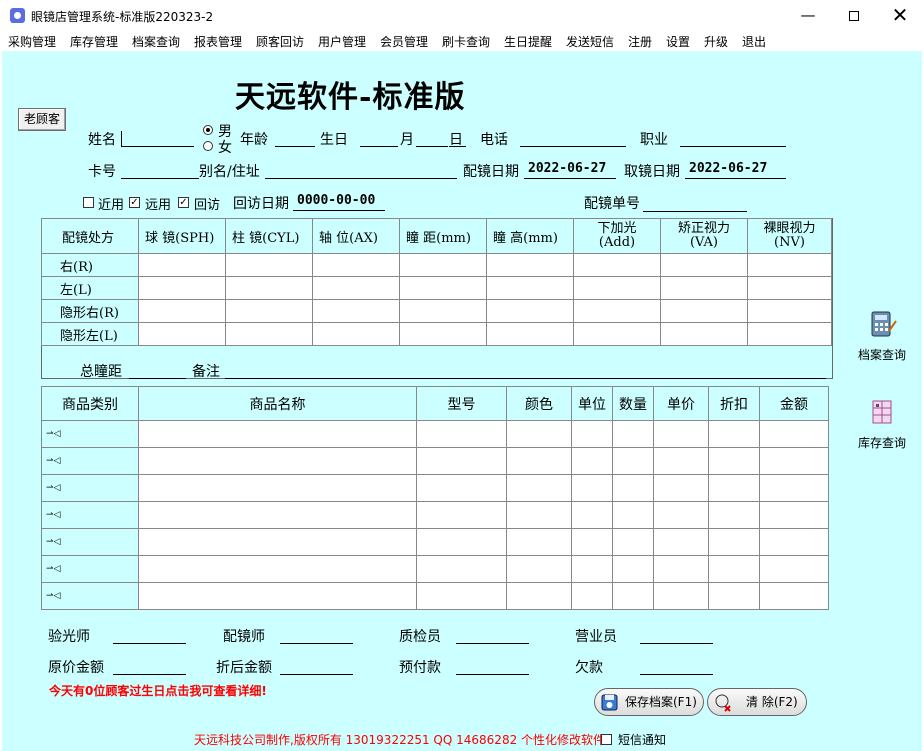 The image size is (924, 751). Describe the element at coordinates (716, 41) in the screenshot. I see `menu-upgrade: 升级` at that location.